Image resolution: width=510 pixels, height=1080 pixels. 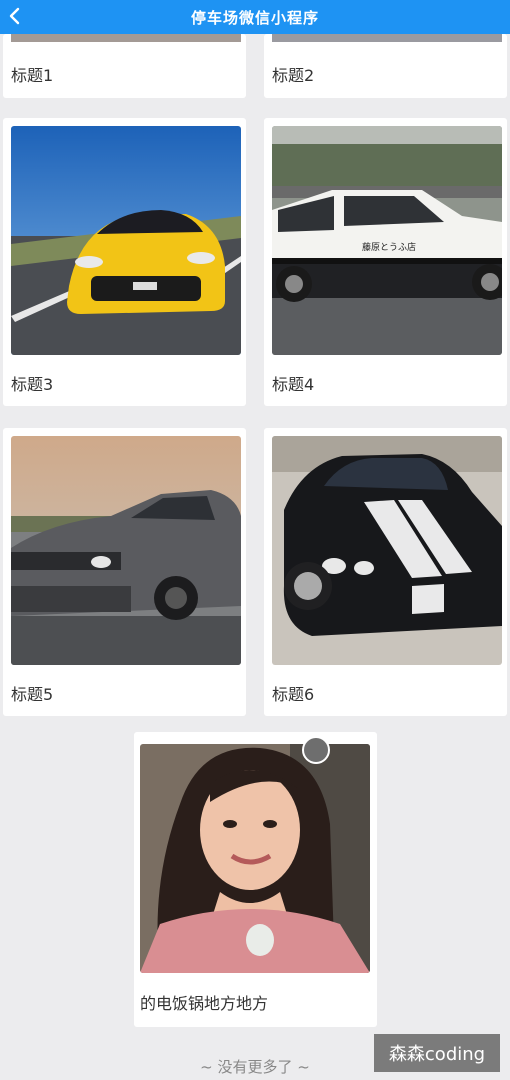 I want to click on grid-card: 标题5, so click(x=124, y=572).